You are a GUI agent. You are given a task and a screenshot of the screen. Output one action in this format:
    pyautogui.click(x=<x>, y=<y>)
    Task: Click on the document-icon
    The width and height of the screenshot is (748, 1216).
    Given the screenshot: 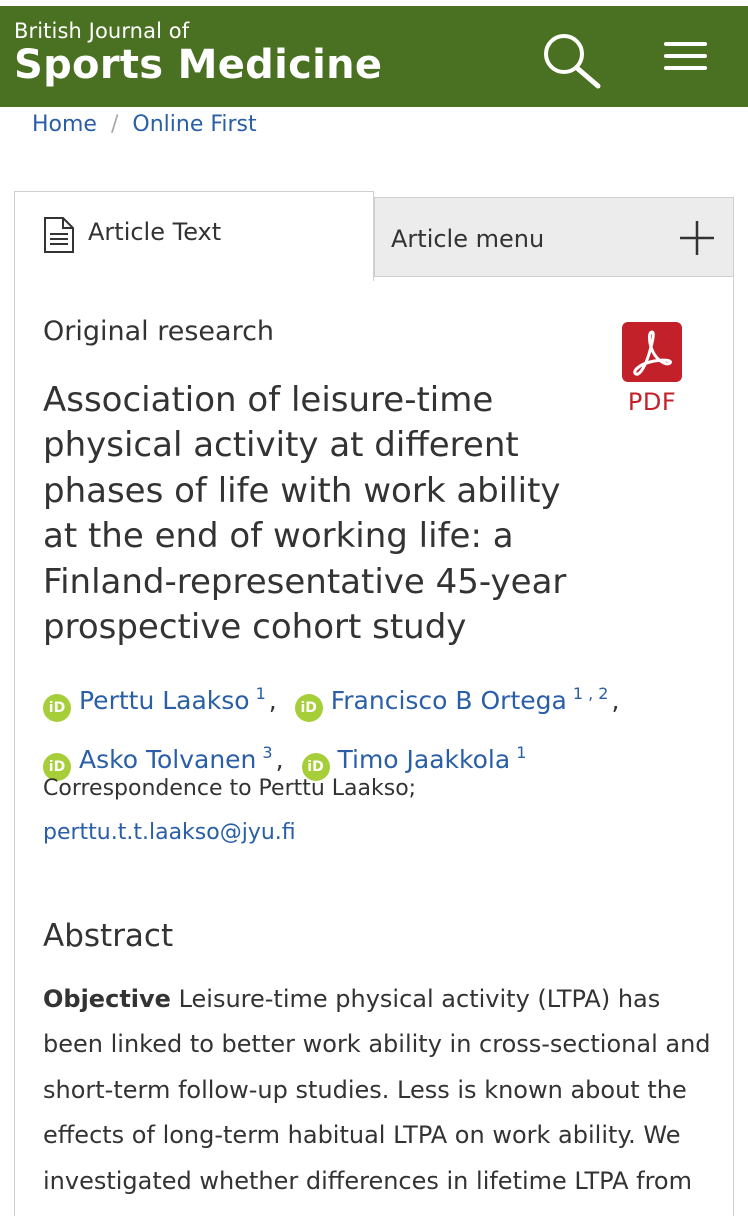 What is the action you would take?
    pyautogui.click(x=59, y=235)
    